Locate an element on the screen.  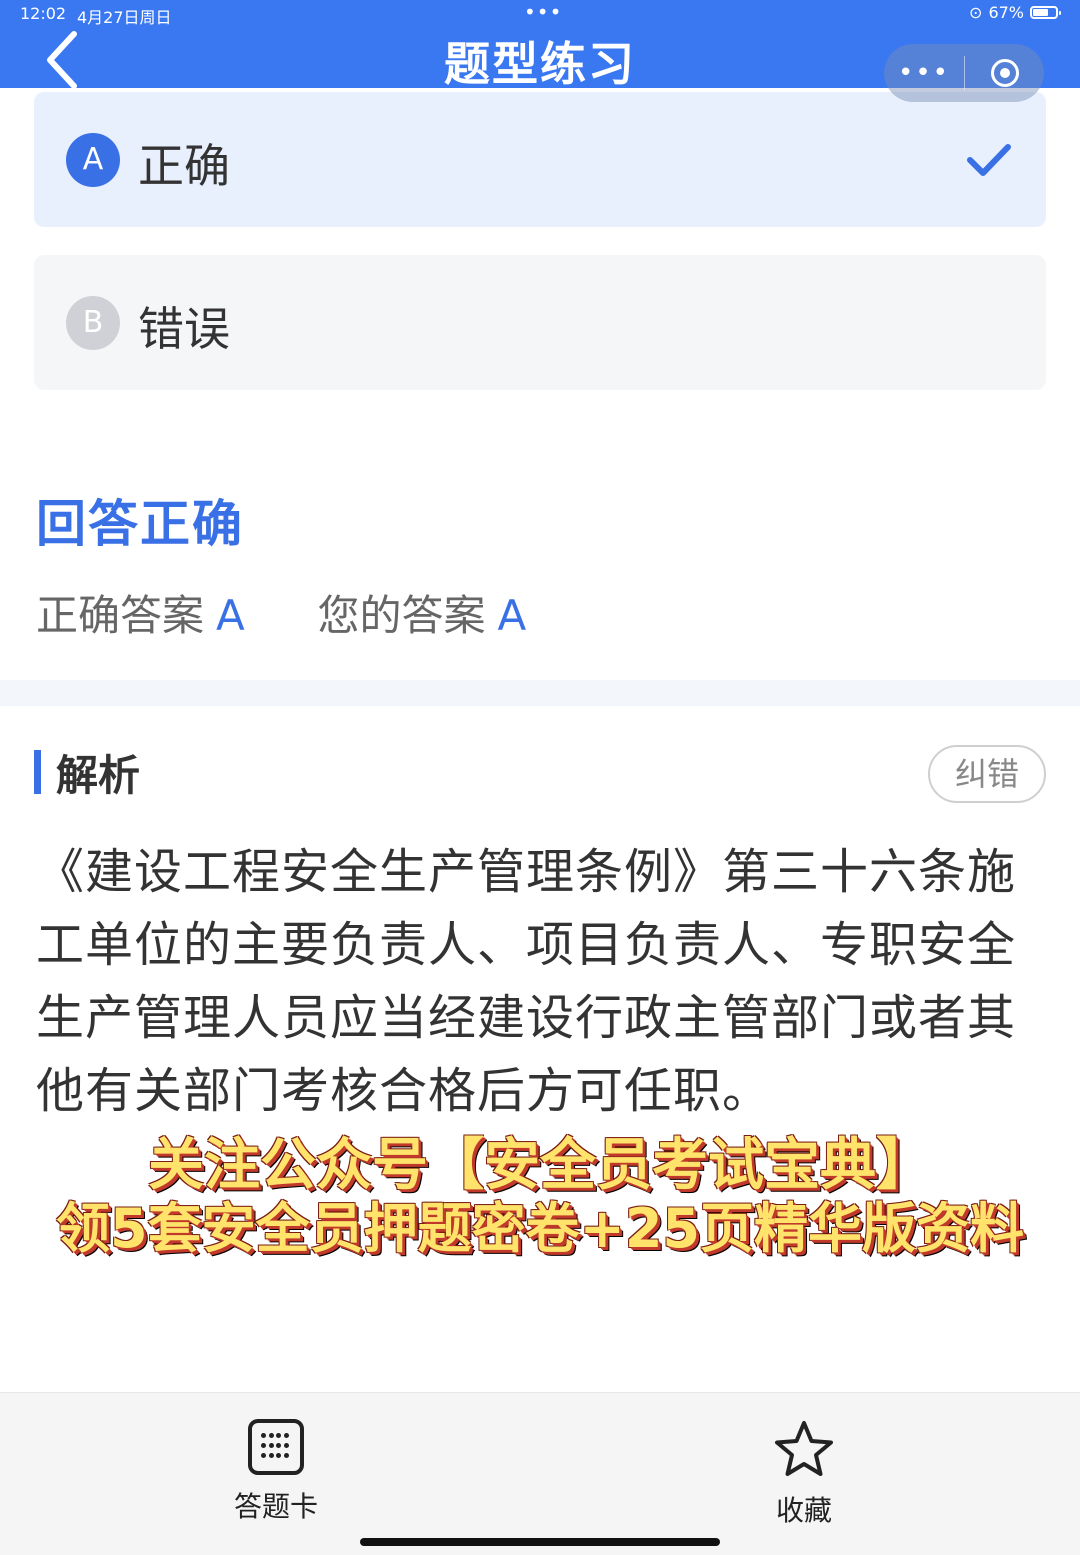
correct-answer-value: A is located at coordinates (230, 615).